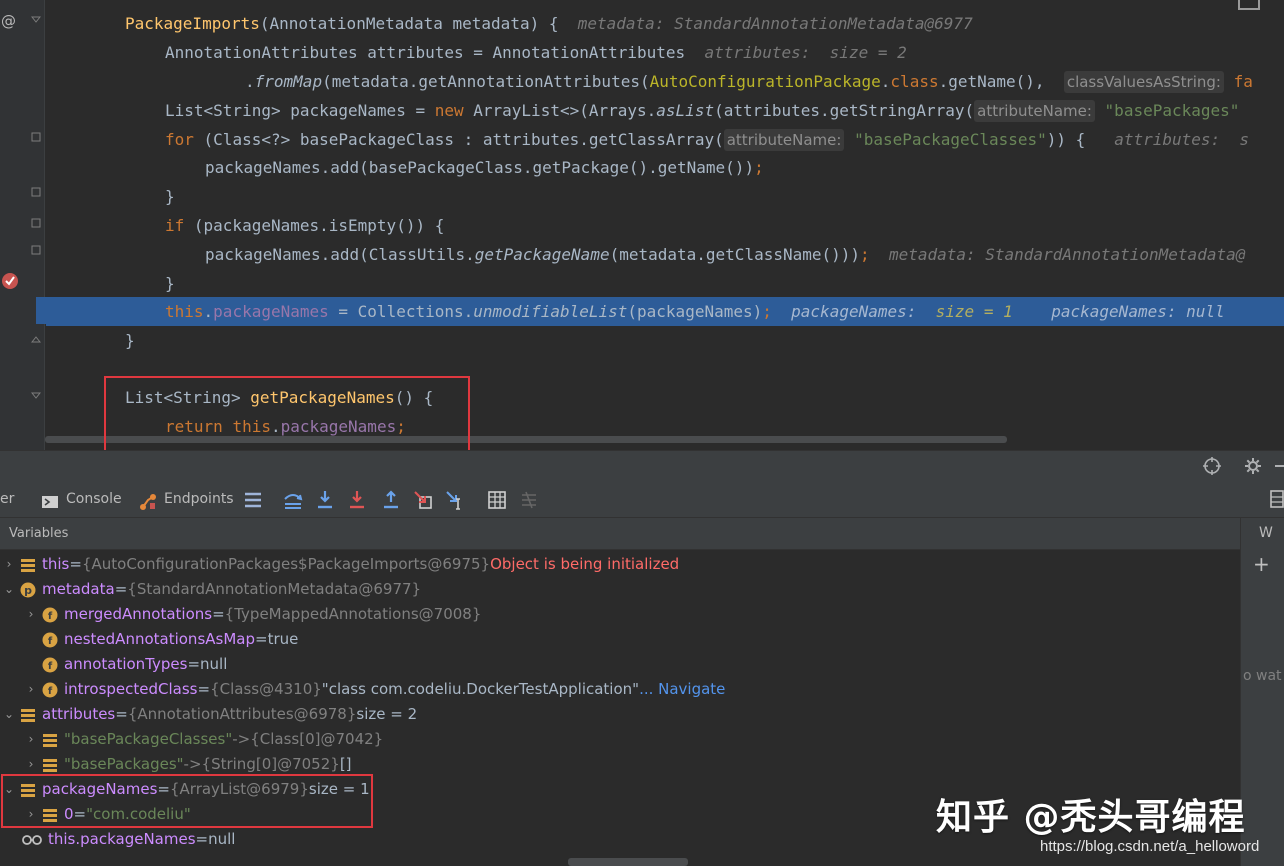 This screenshot has width=1284, height=866. Describe the element at coordinates (357, 500) in the screenshot. I see `step-into-icon` at that location.